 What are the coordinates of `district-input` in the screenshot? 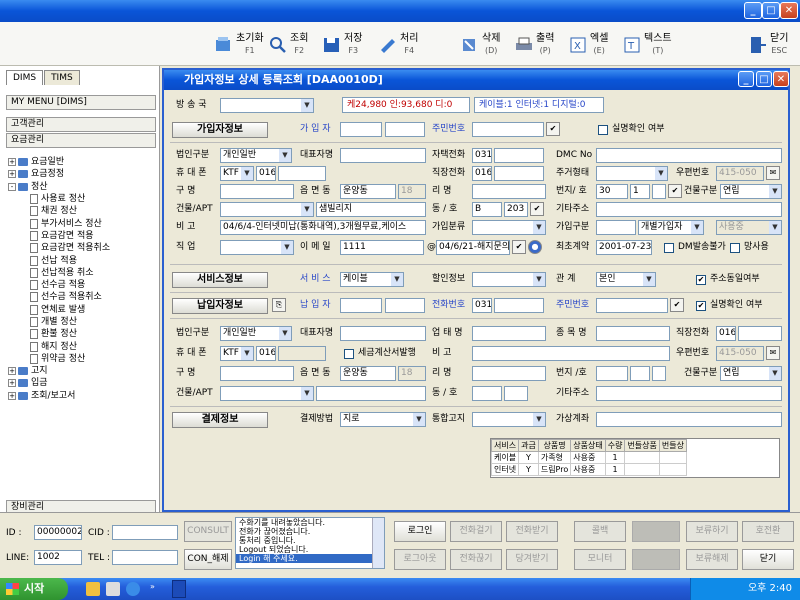 It's located at (257, 191).